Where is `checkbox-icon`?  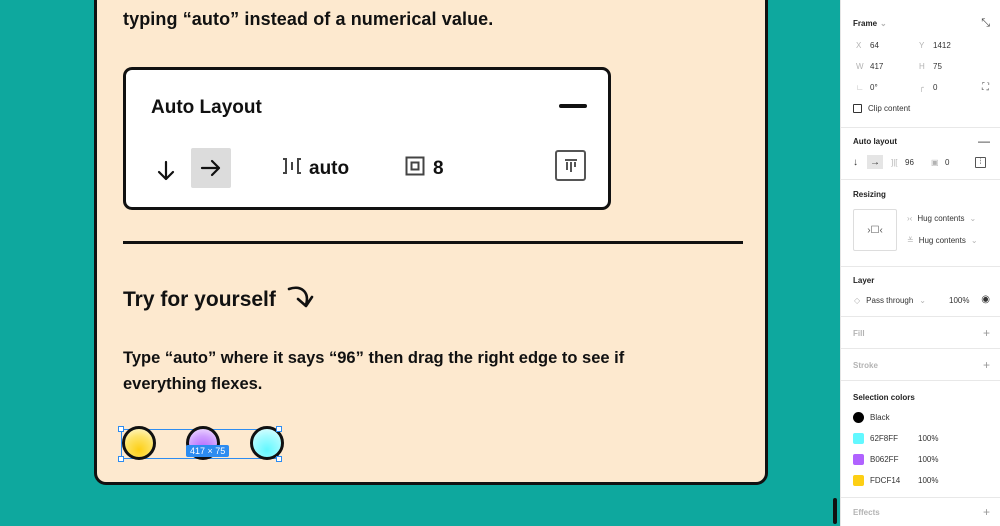 checkbox-icon is located at coordinates (857, 108).